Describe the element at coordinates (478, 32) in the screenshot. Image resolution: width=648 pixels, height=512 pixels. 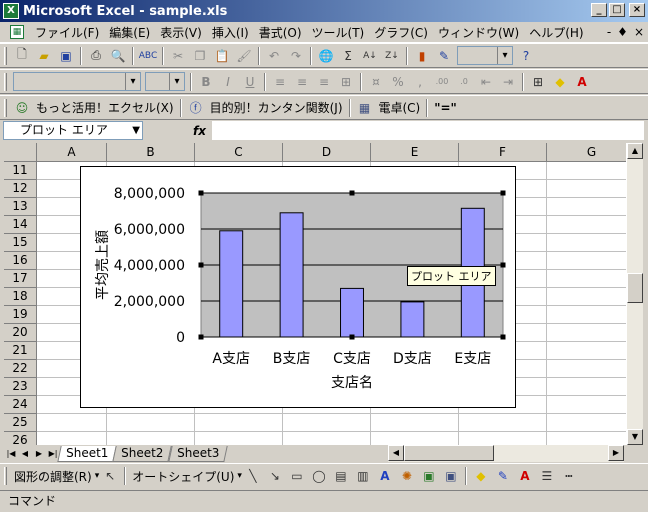
I see `menu-window: ウィンドウ(W)` at that location.